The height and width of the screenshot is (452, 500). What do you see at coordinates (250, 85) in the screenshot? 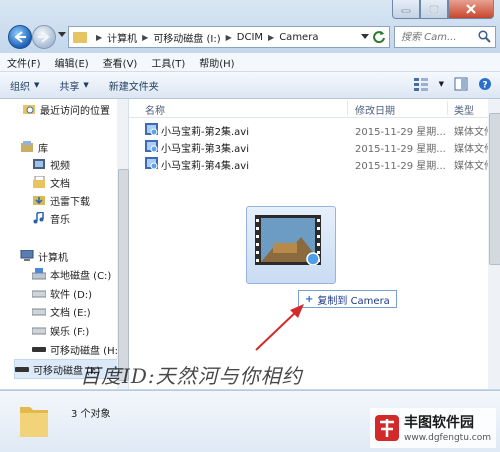
I see `command-bar: 组织 ▼ 共享 ▼ 新建文件夹 ▼ ?` at bounding box center [250, 85].